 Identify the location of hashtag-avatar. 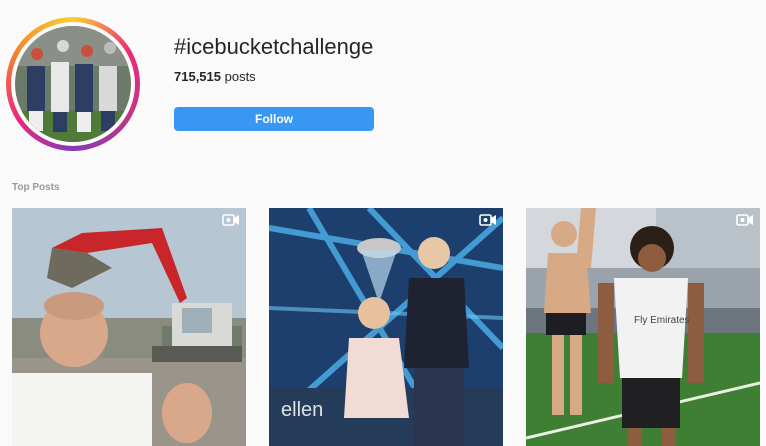
(73, 84).